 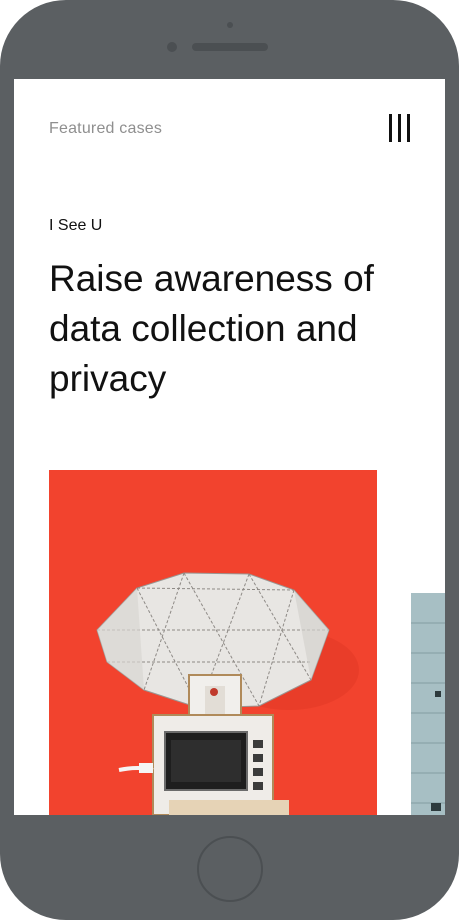 What do you see at coordinates (457, 165) in the screenshot?
I see `power-button` at bounding box center [457, 165].